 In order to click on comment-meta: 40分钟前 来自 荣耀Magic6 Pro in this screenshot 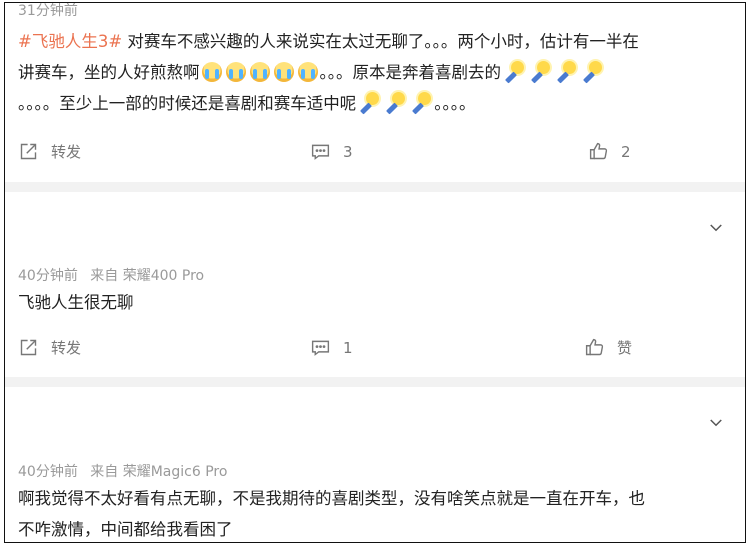, I will do `click(126, 471)`.